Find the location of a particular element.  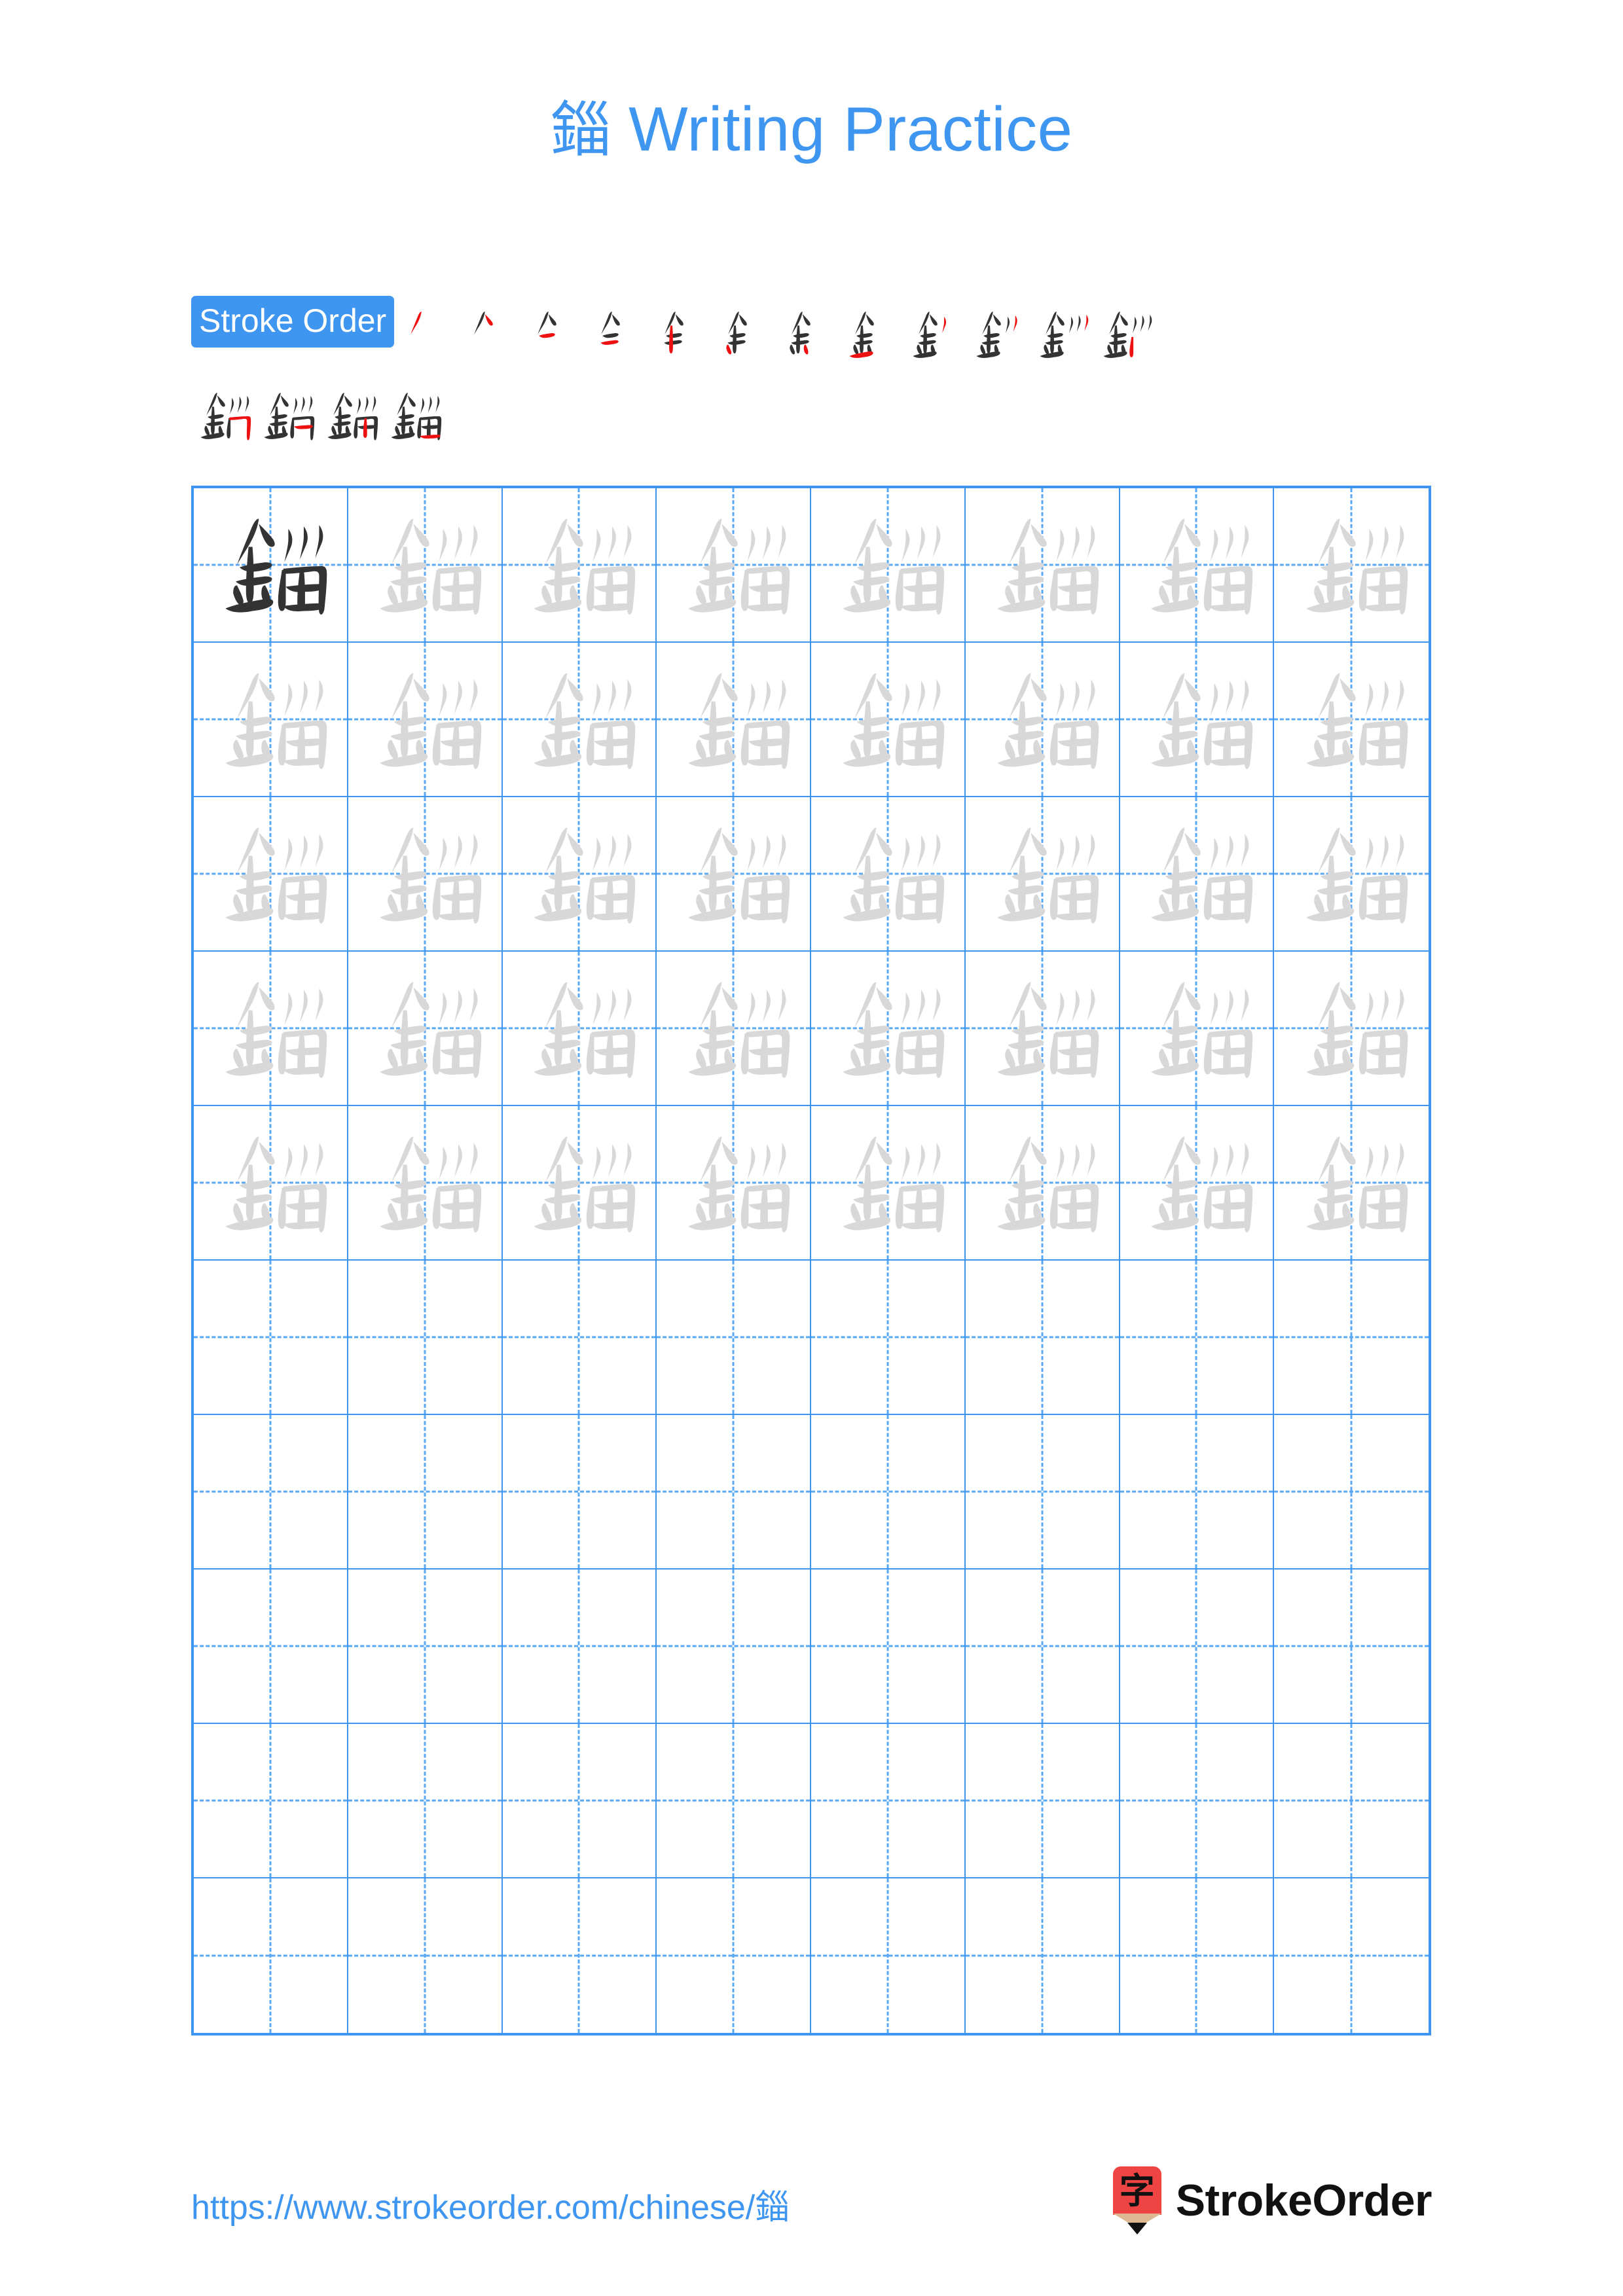

source-url-link: https://www.strokeorder.com/chinese/錙 is located at coordinates (490, 2204).